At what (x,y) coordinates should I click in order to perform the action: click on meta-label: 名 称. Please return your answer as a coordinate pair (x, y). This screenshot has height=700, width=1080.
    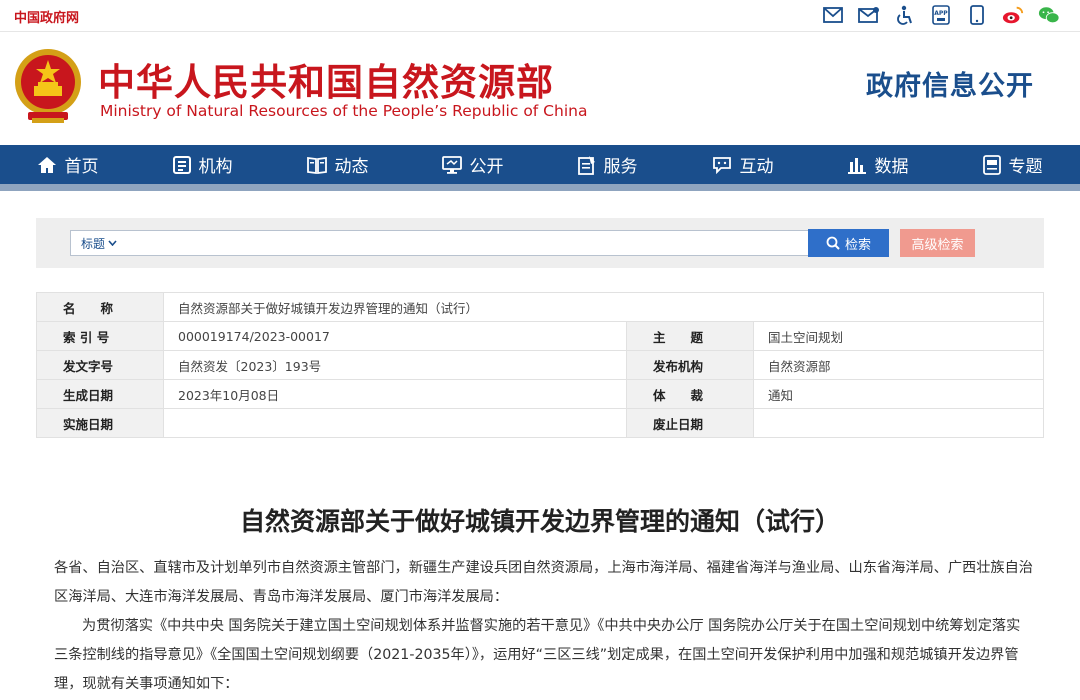
    Looking at the image, I should click on (100, 307).